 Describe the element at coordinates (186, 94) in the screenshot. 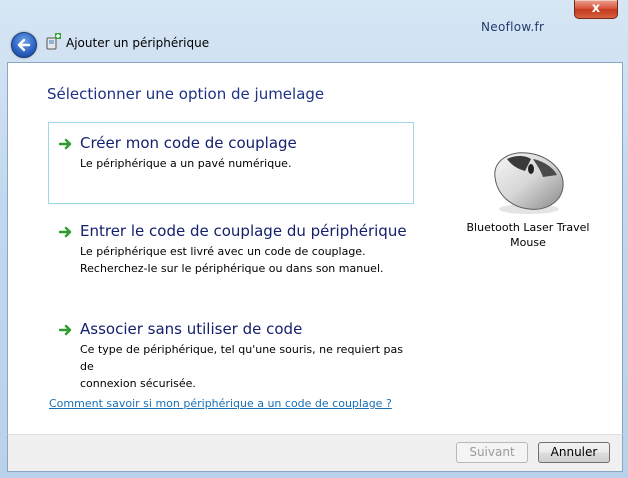

I see `page-heading: Sélectionner une option de jumelage` at that location.